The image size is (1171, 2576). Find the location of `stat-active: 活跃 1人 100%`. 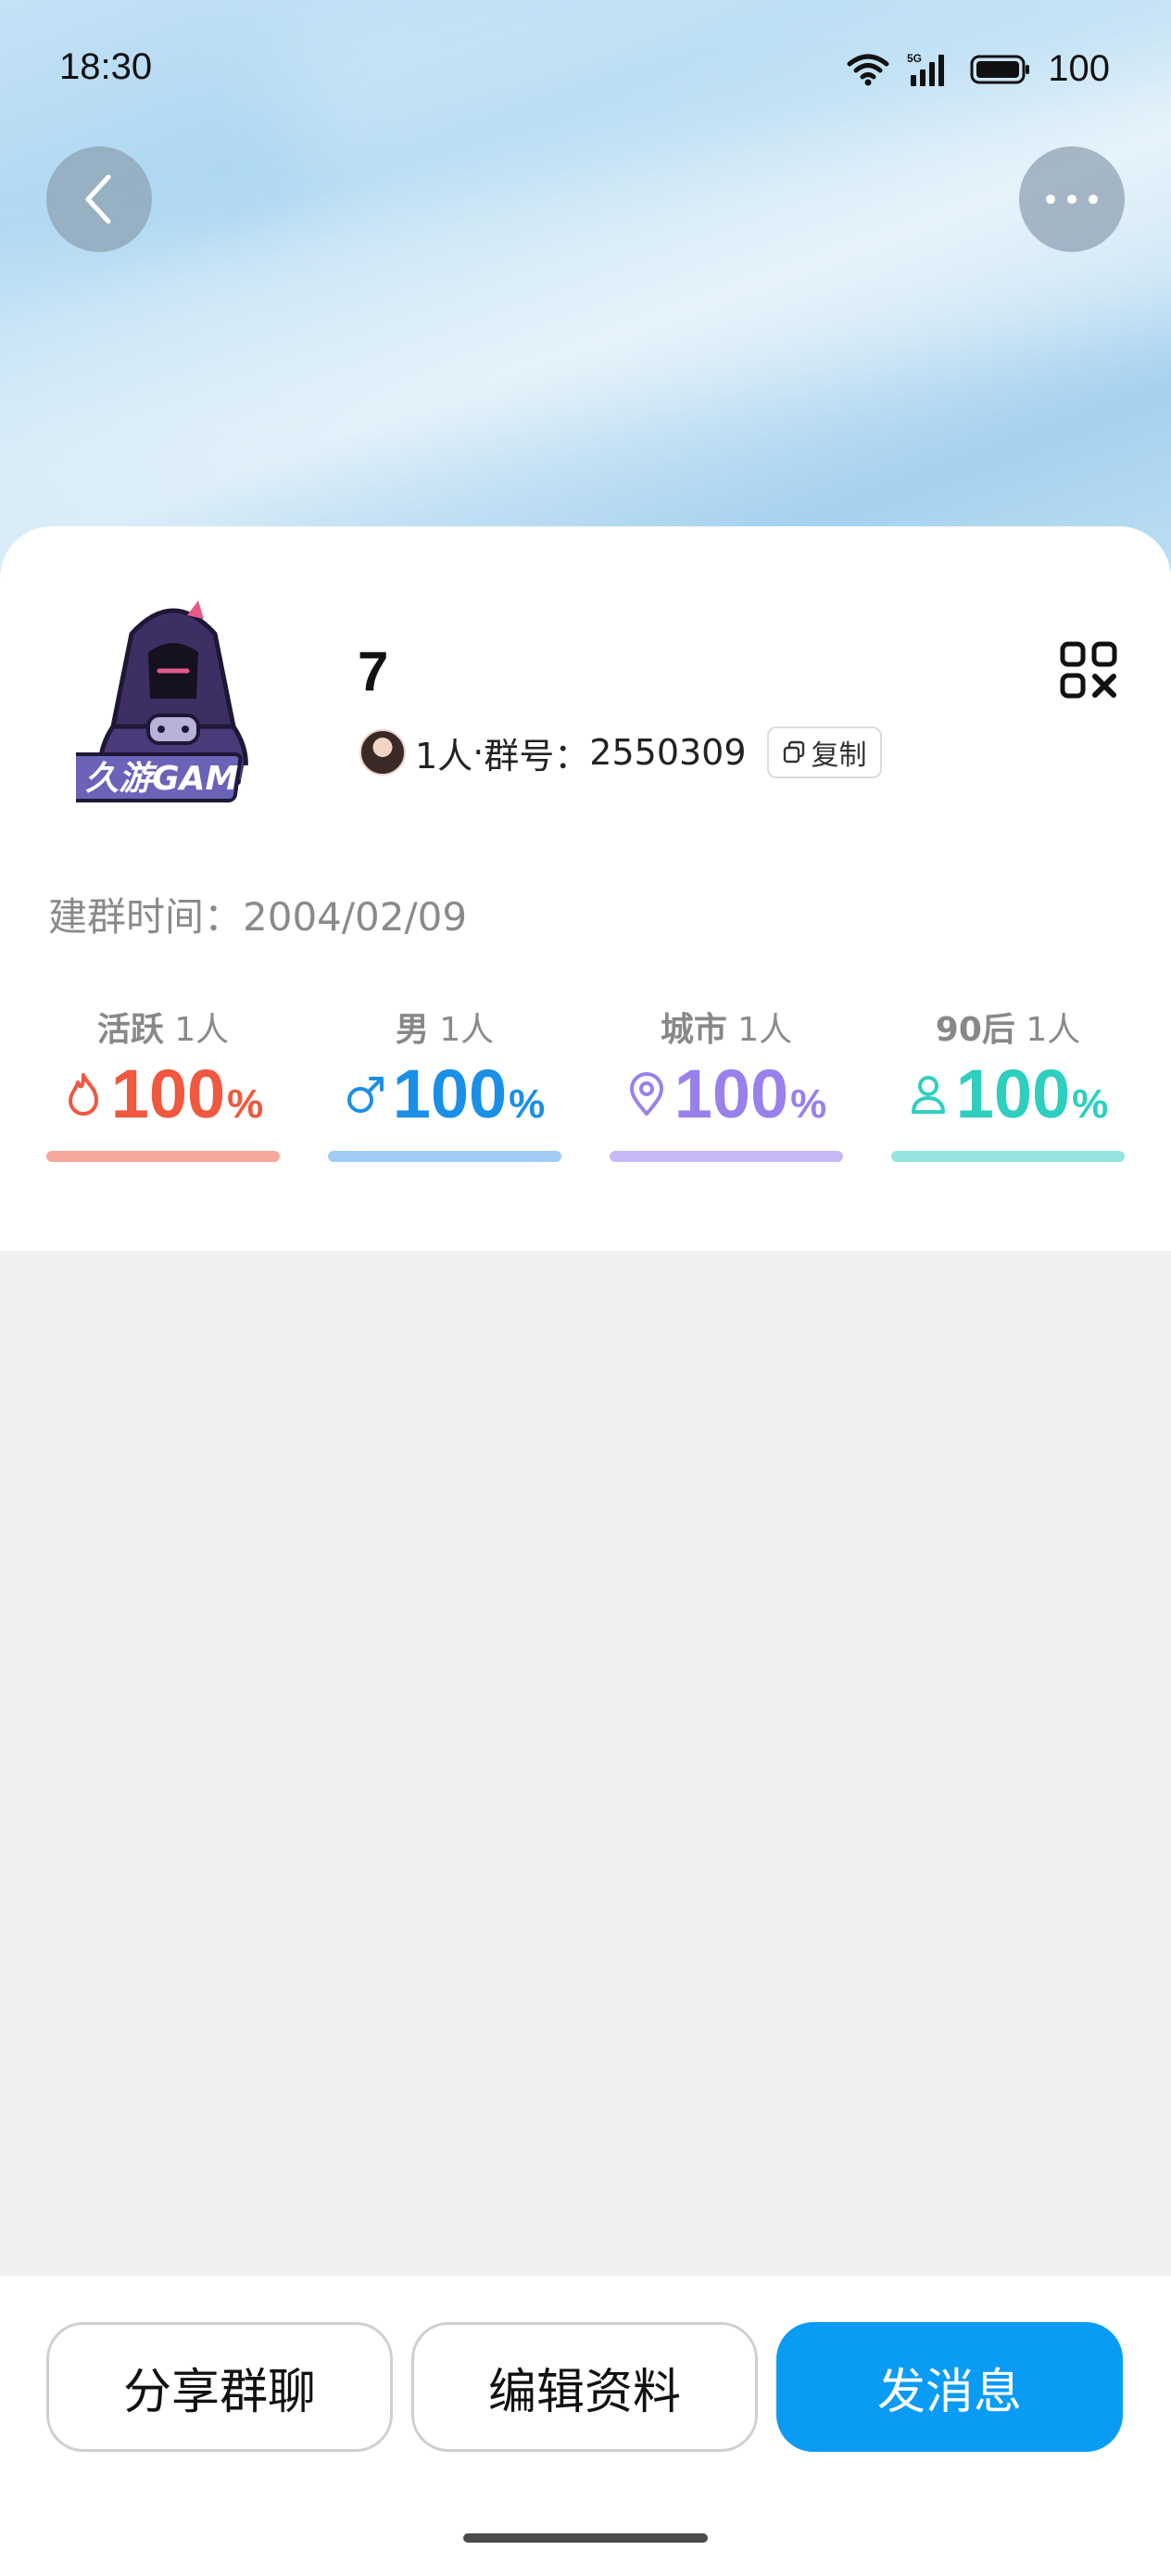

stat-active: 活跃 1人 100% is located at coordinates (163, 1104).